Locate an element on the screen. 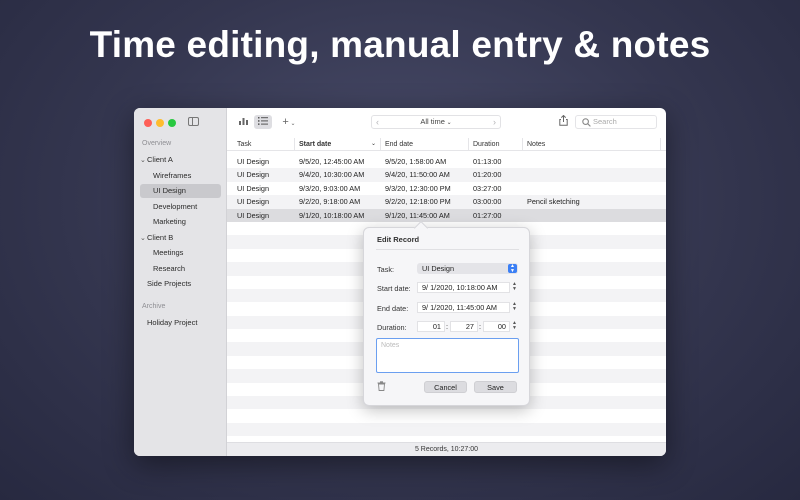 The width and height of the screenshot is (800, 500). sidebar-item-label: Client A is located at coordinates (160, 159).